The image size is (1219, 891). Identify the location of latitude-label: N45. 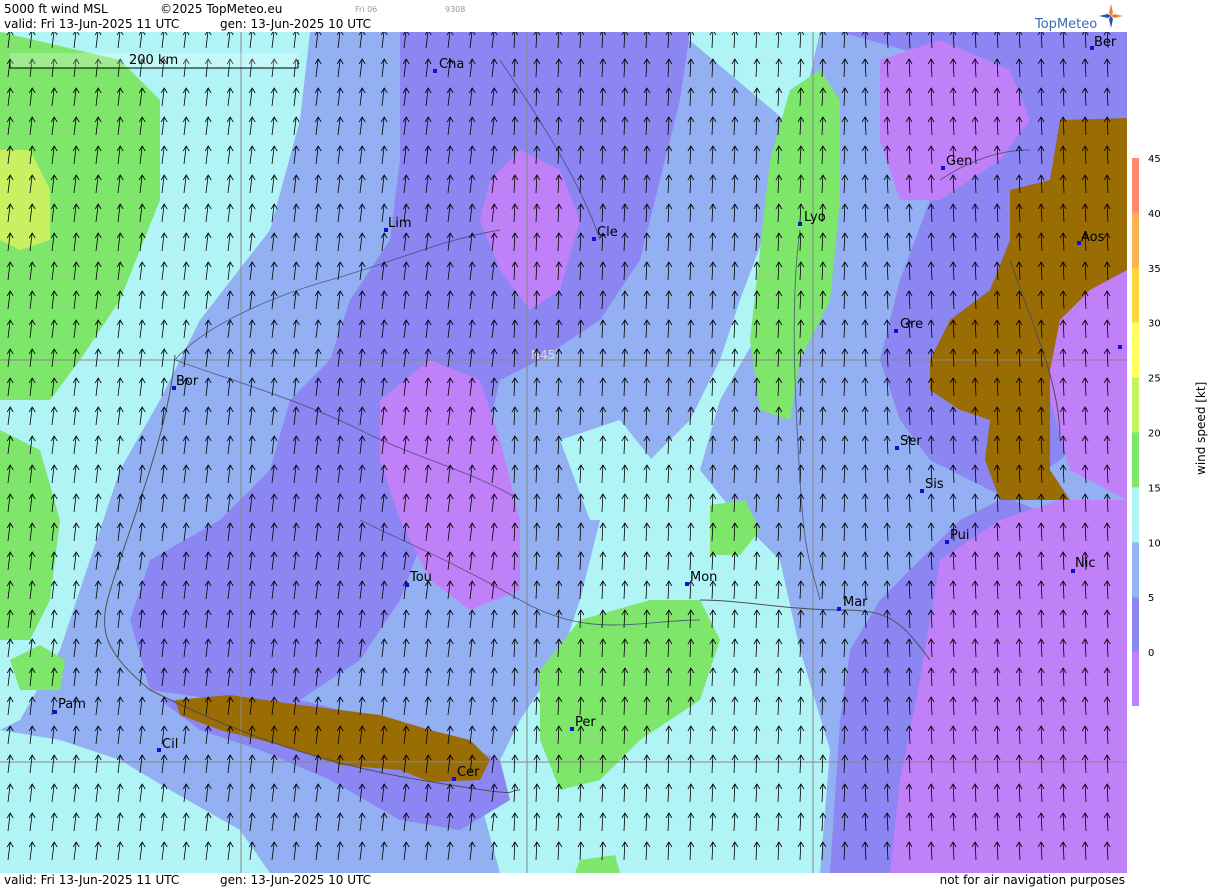
(543, 355).